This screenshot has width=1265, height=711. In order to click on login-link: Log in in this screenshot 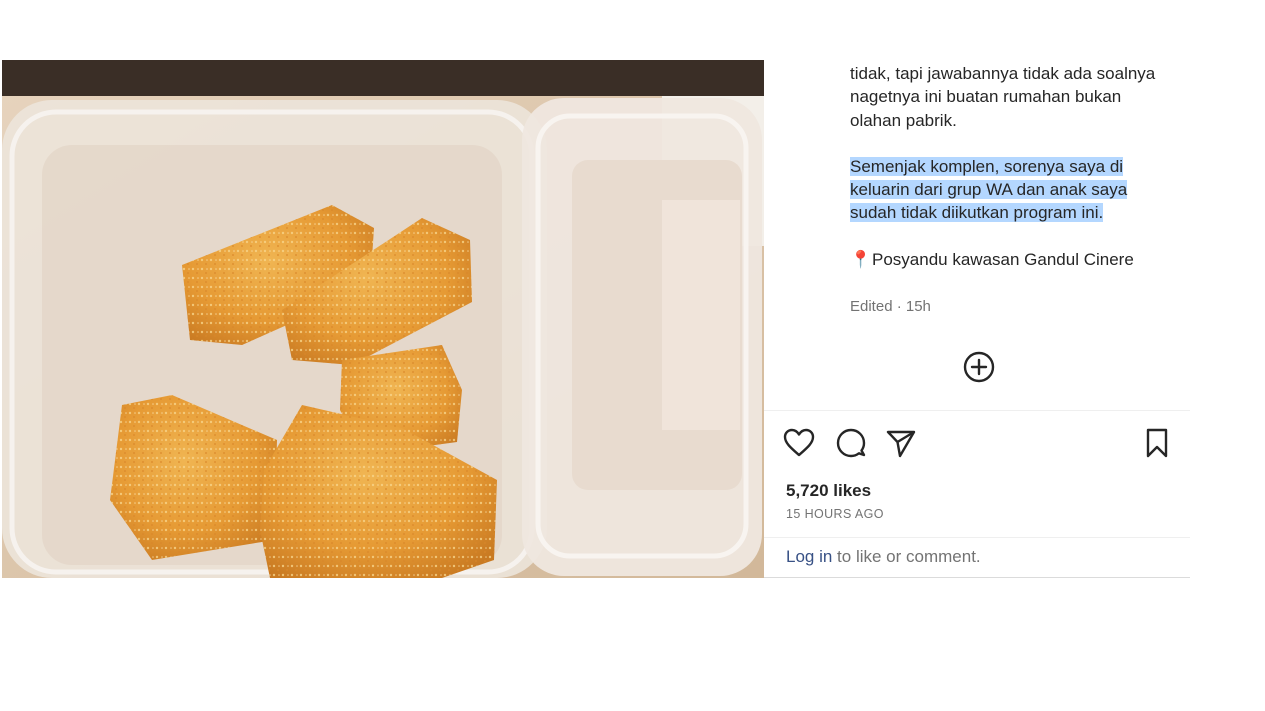, I will do `click(809, 556)`.